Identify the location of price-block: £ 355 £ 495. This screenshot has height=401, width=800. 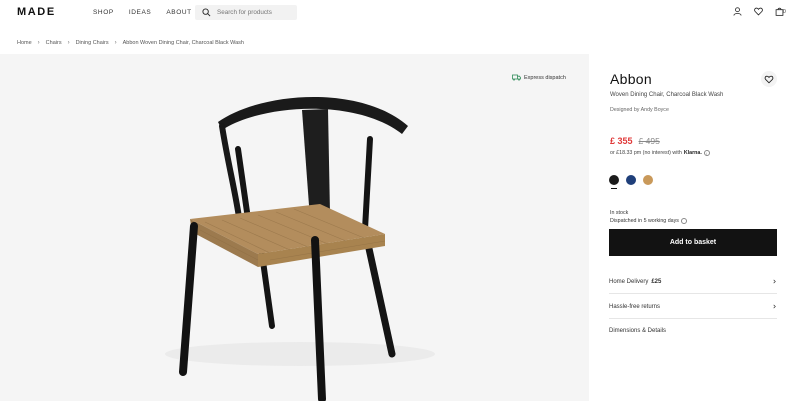
(635, 141).